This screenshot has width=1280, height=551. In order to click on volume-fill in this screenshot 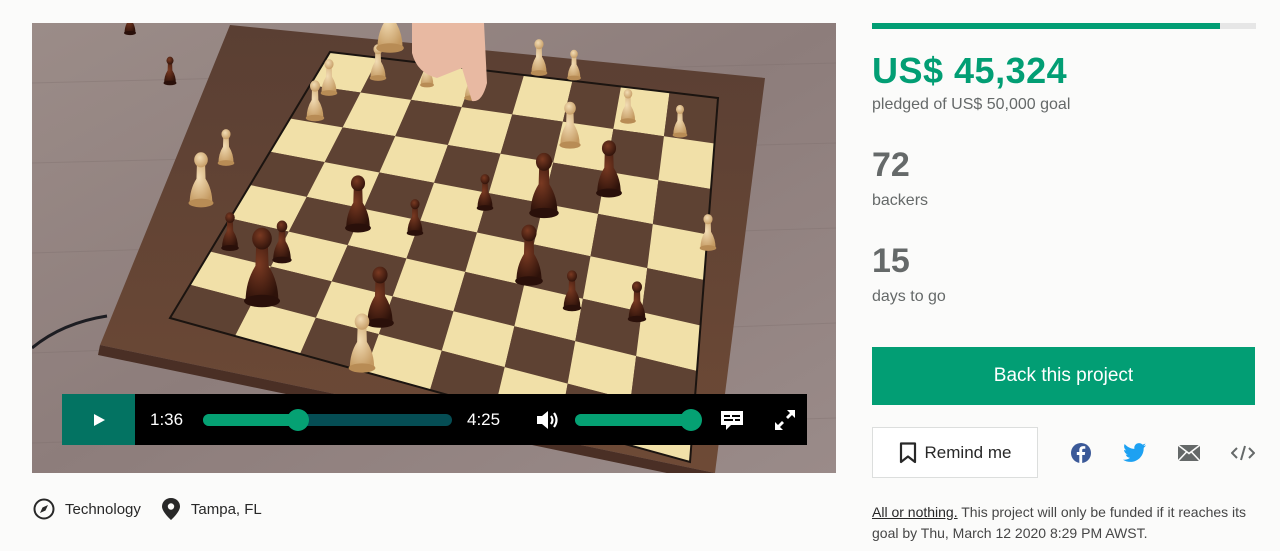, I will do `click(633, 419)`.